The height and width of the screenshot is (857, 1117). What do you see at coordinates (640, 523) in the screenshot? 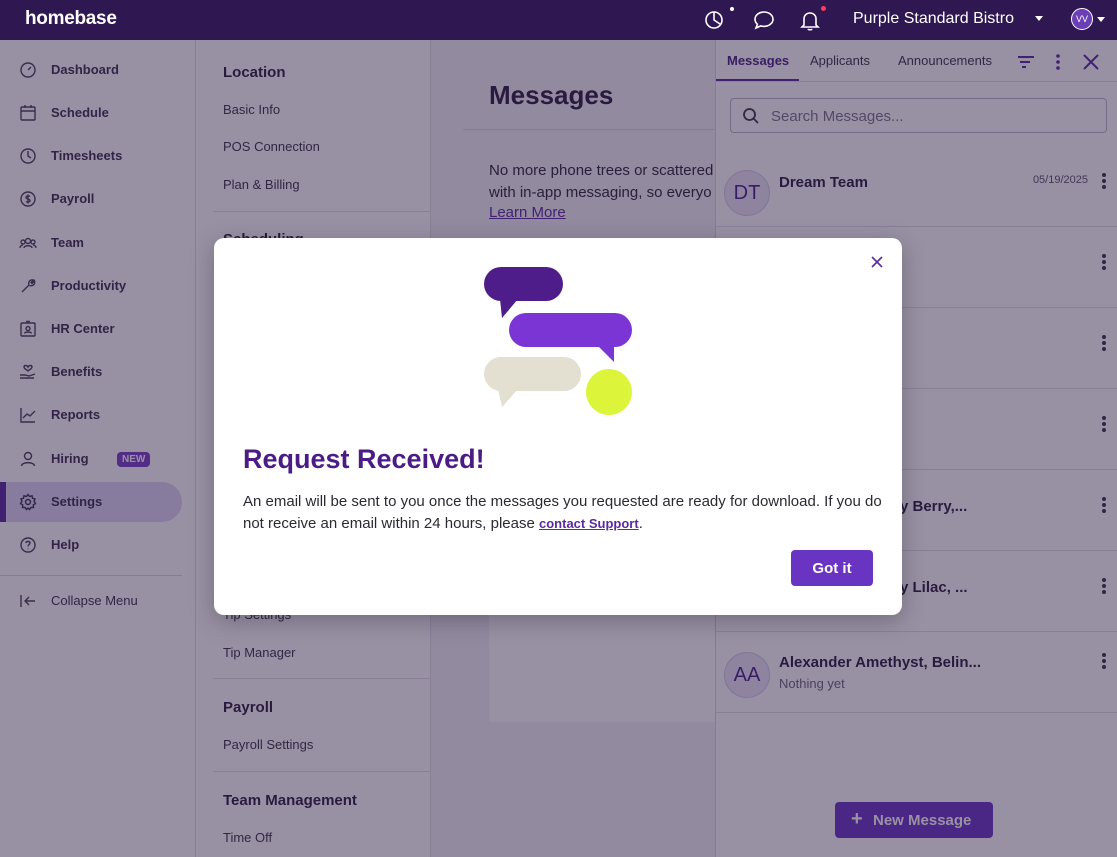
I see `modal-body-end: .` at bounding box center [640, 523].